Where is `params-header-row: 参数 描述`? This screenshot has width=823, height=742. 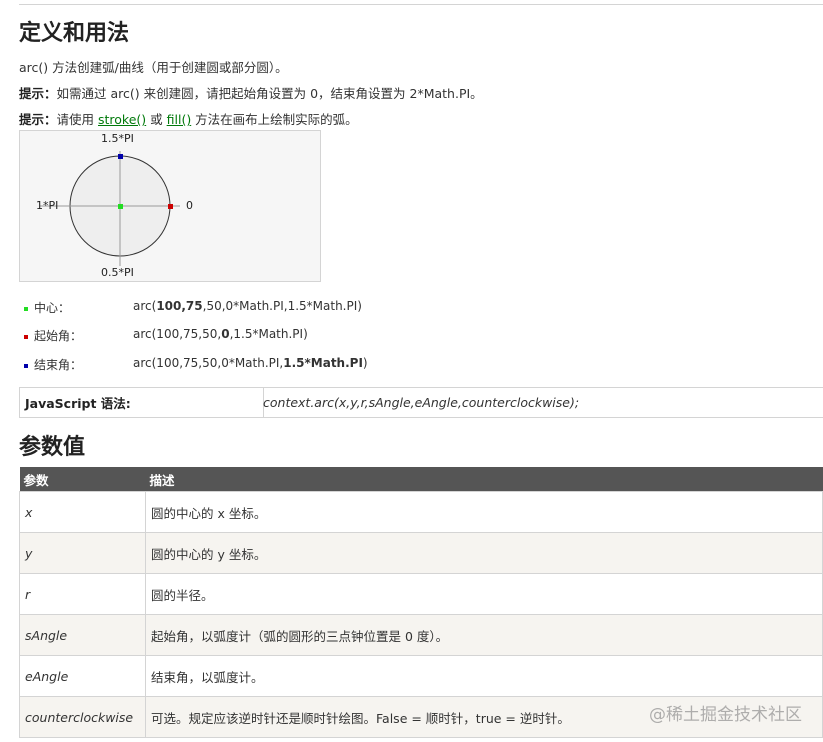
params-header-row: 参数 描述 is located at coordinates (421, 479).